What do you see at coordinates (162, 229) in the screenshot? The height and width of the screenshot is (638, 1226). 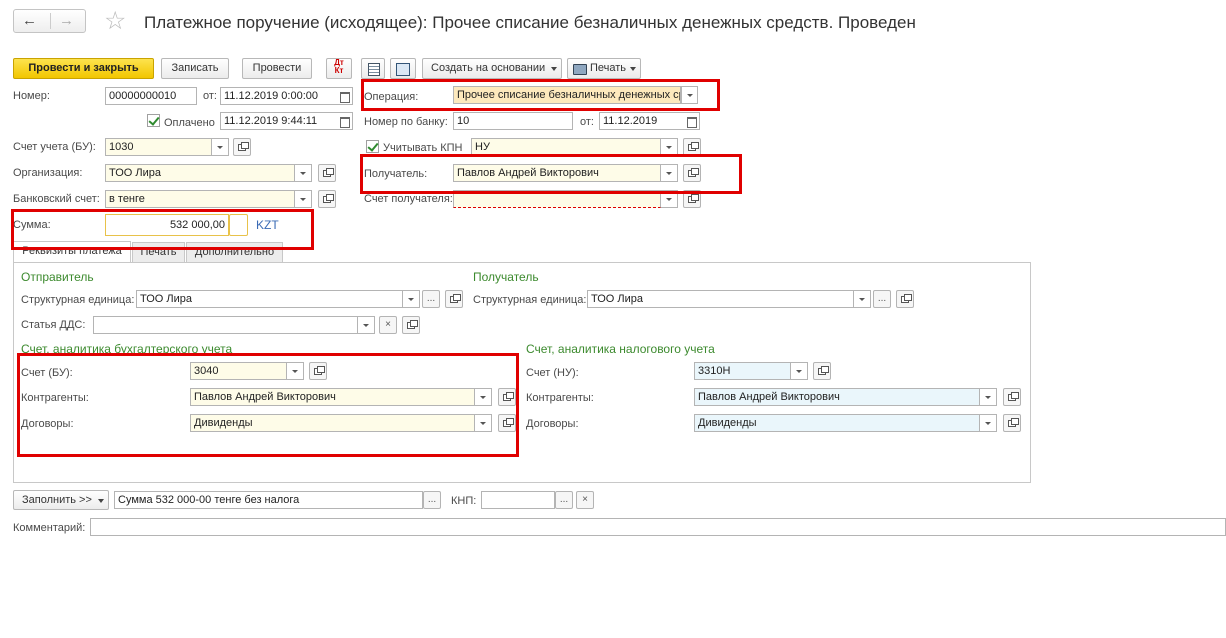 I see `highlight-sum` at bounding box center [162, 229].